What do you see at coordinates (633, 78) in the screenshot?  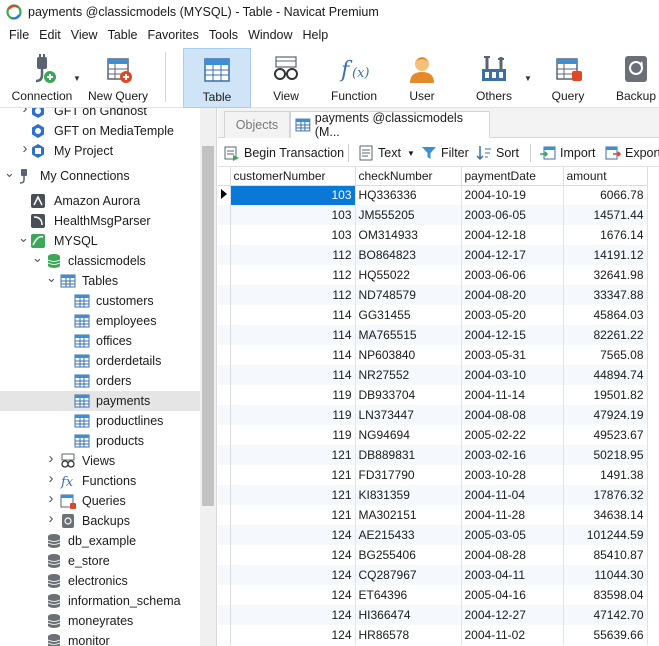 I see `backup-button: Backup` at bounding box center [633, 78].